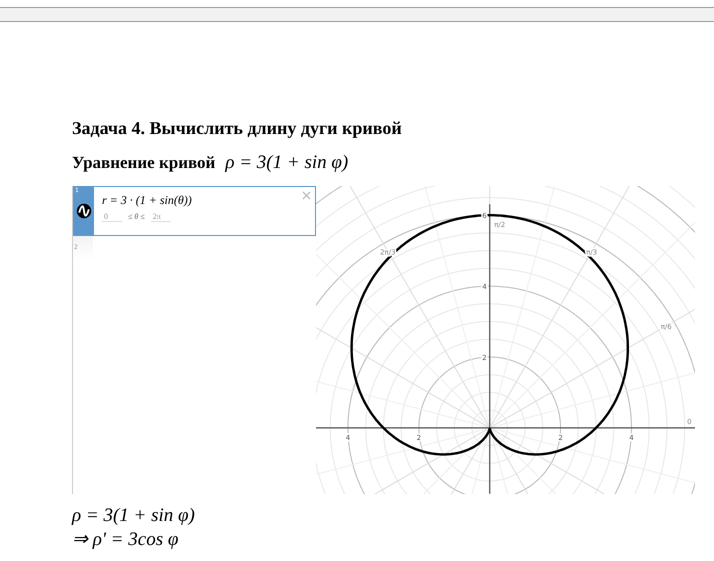 This screenshot has width=714, height=561. Describe the element at coordinates (134, 516) in the screenshot. I see `solution-line: ρ = 3(1 + sin φ)` at that location.